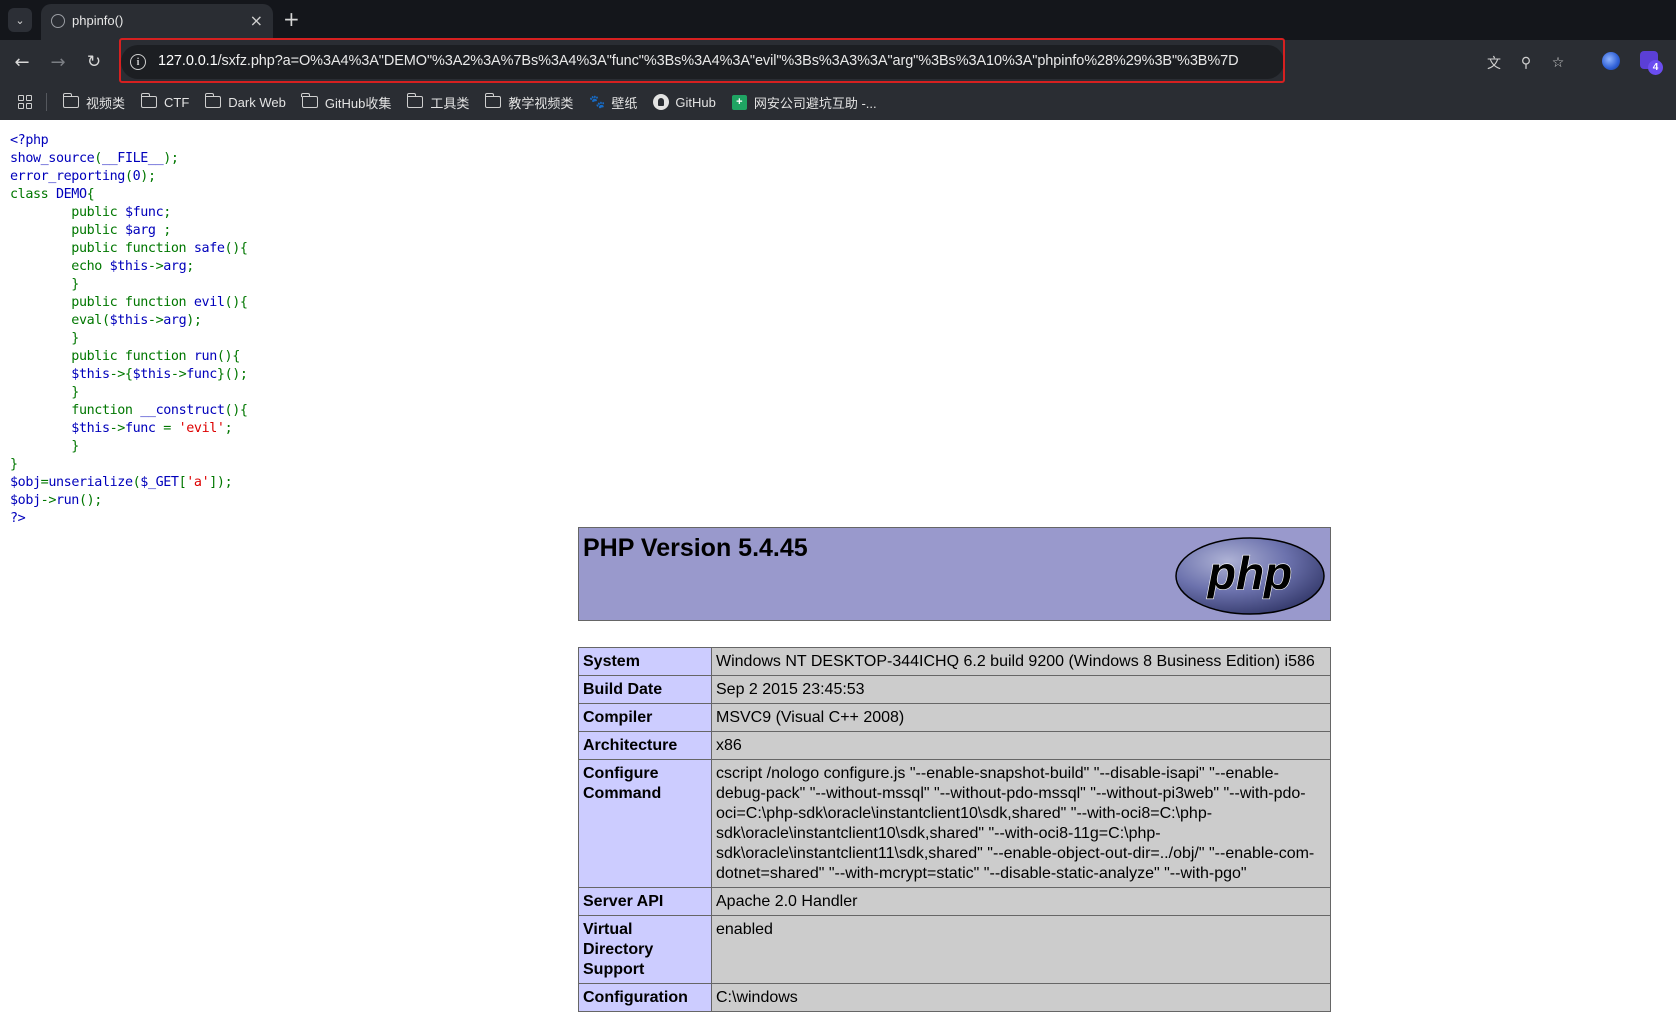 This screenshot has width=1676, height=1014. I want to click on bookmark-star-icon: ☆, so click(1558, 63).